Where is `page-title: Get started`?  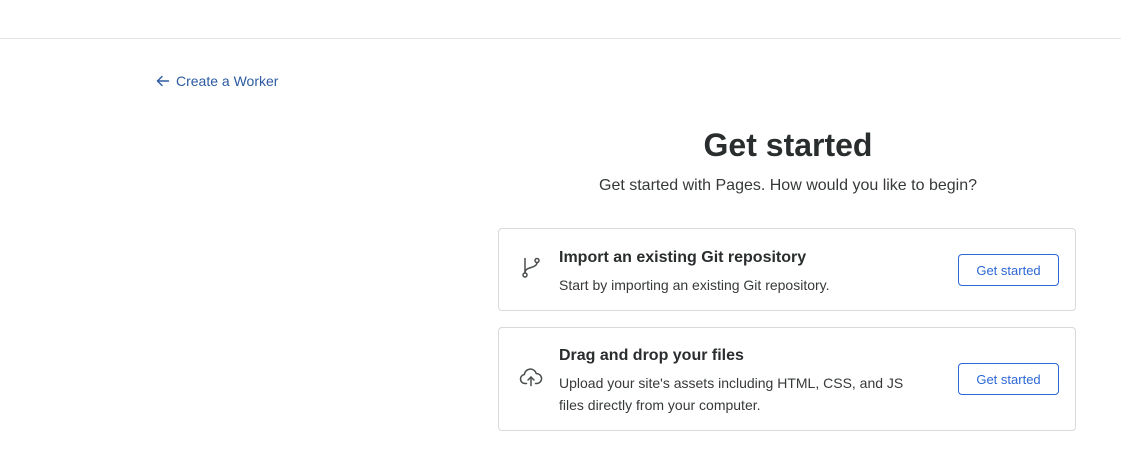 page-title: Get started is located at coordinates (788, 145).